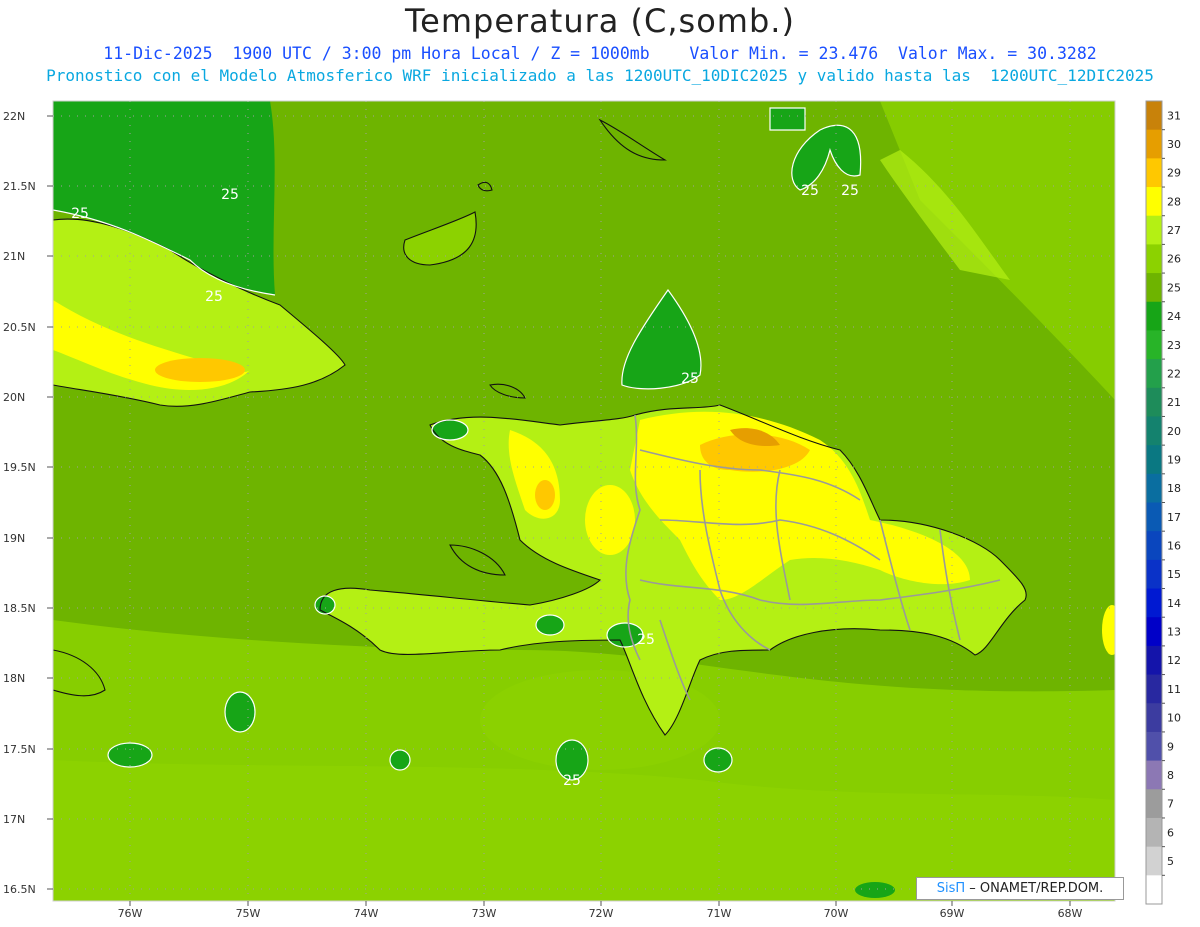 This screenshot has width=1200, height=927. What do you see at coordinates (1174, 689) in the screenshot?
I see `colorbar-label: 11` at bounding box center [1174, 689].